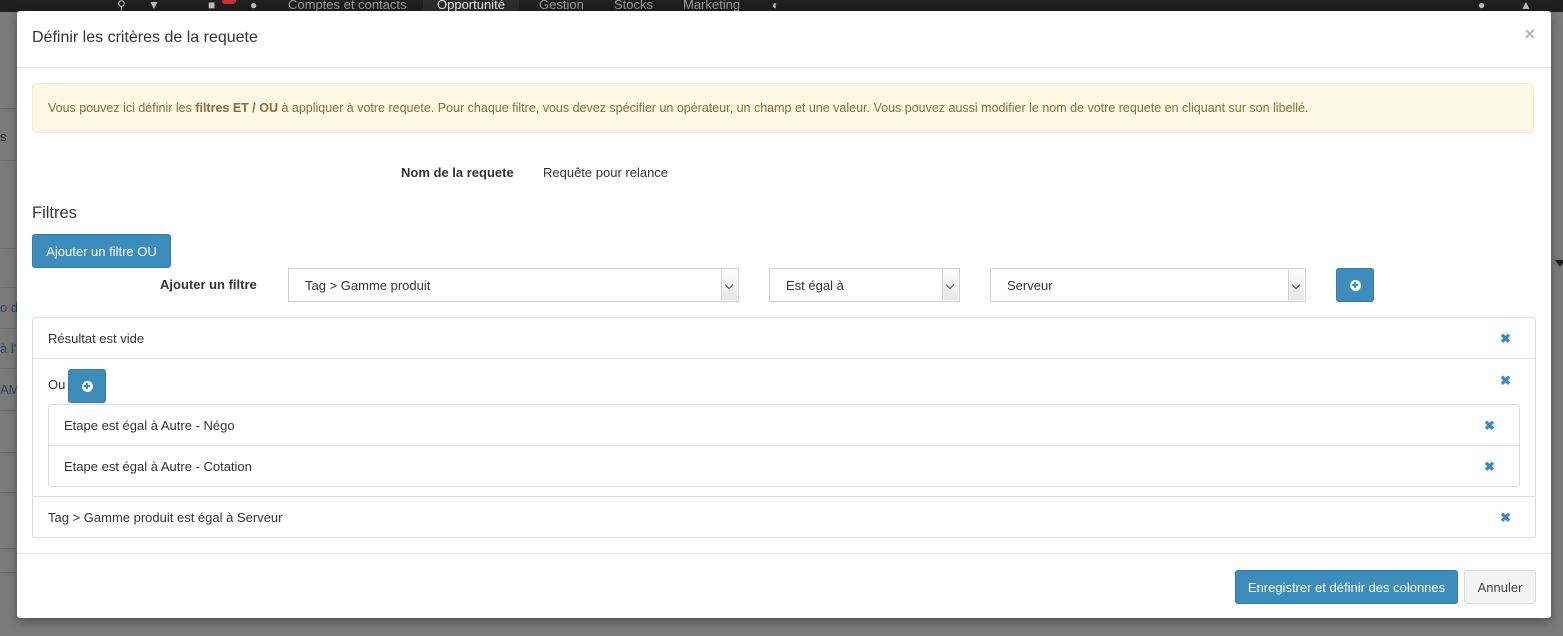 The image size is (1563, 636). I want to click on or-filter-row: Etape est égal à Autre - Cotation ✖, so click(784, 466).